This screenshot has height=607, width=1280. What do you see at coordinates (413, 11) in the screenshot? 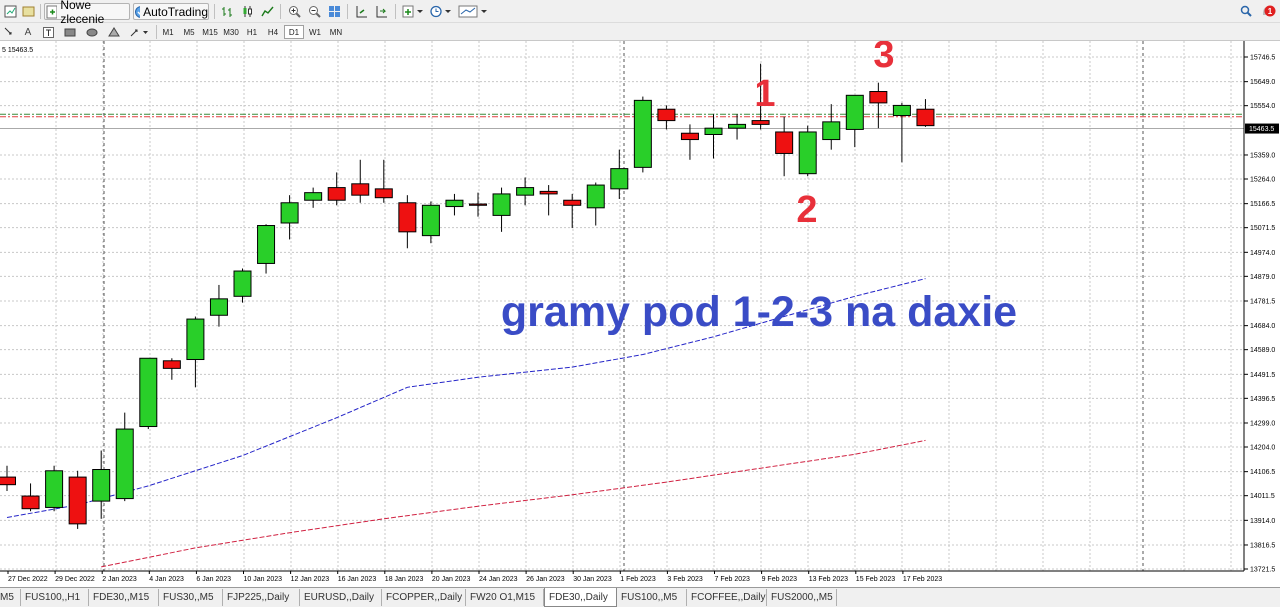
I see `indicators-dropdown` at bounding box center [413, 11].